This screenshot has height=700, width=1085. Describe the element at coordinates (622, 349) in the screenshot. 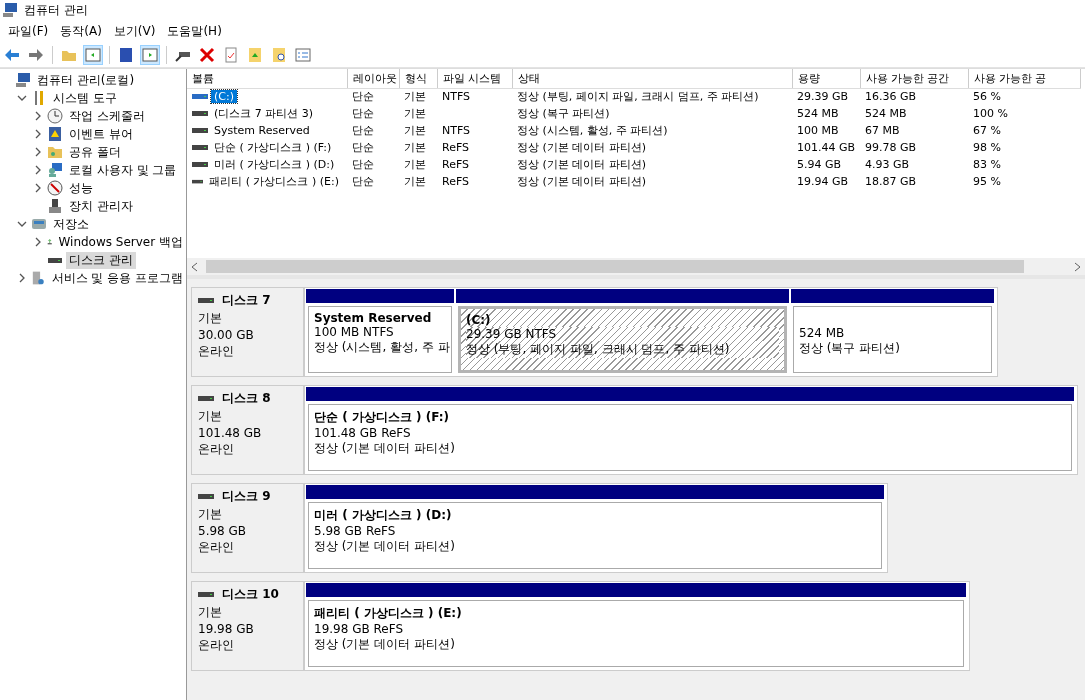

I see `partition-status: 정상 (부팅, 페이지 파일, 크래시 덤프, 주 파티션)` at that location.